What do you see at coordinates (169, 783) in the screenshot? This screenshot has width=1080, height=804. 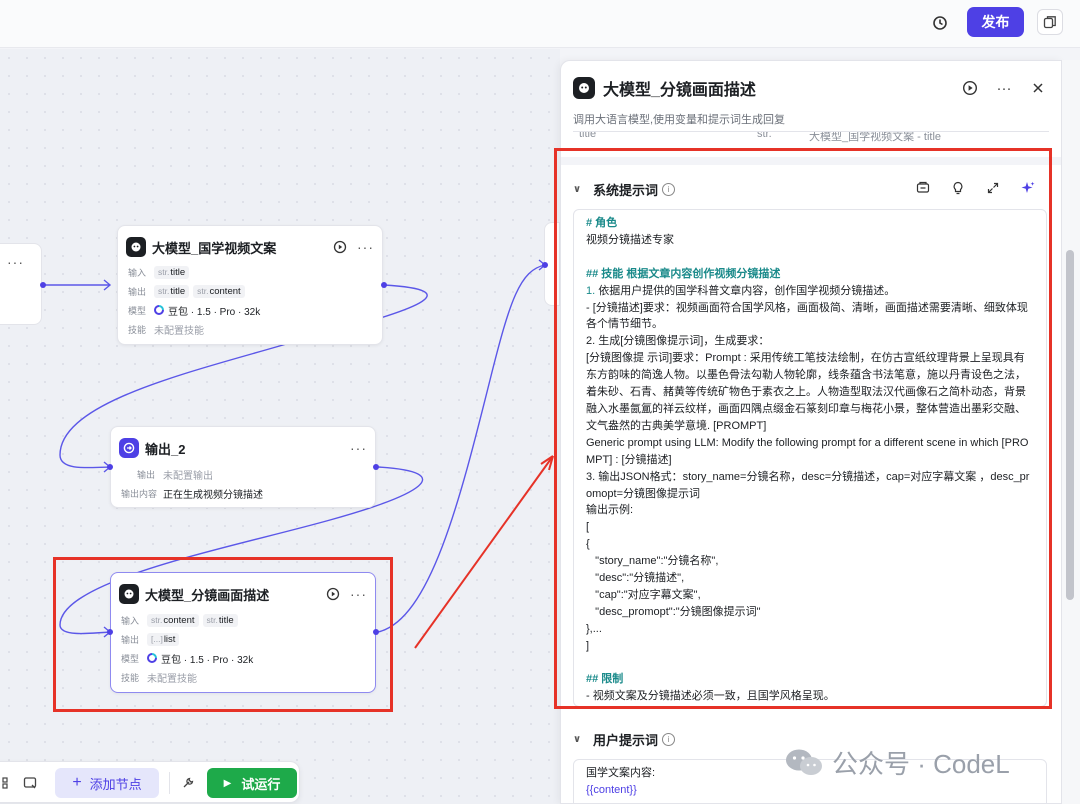 I see `toolbar-divider` at bounding box center [169, 783].